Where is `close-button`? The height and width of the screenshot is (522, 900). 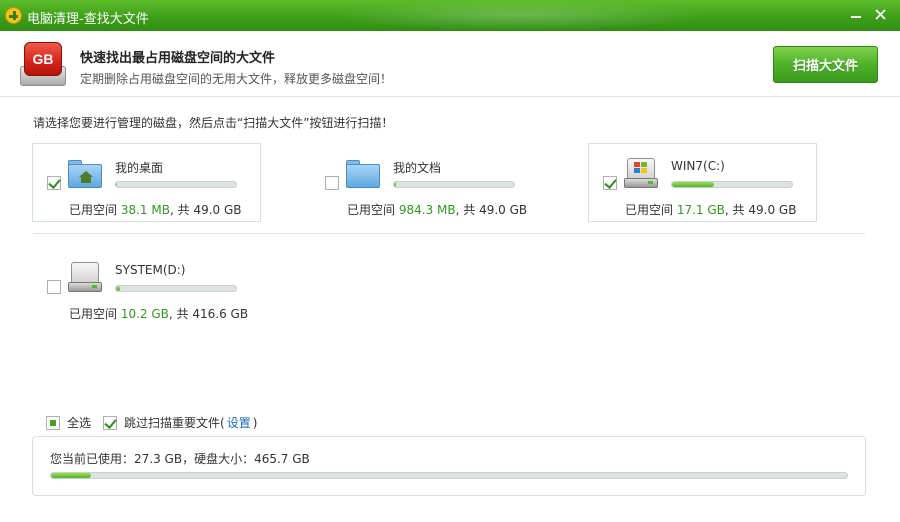
close-button is located at coordinates (880, 14).